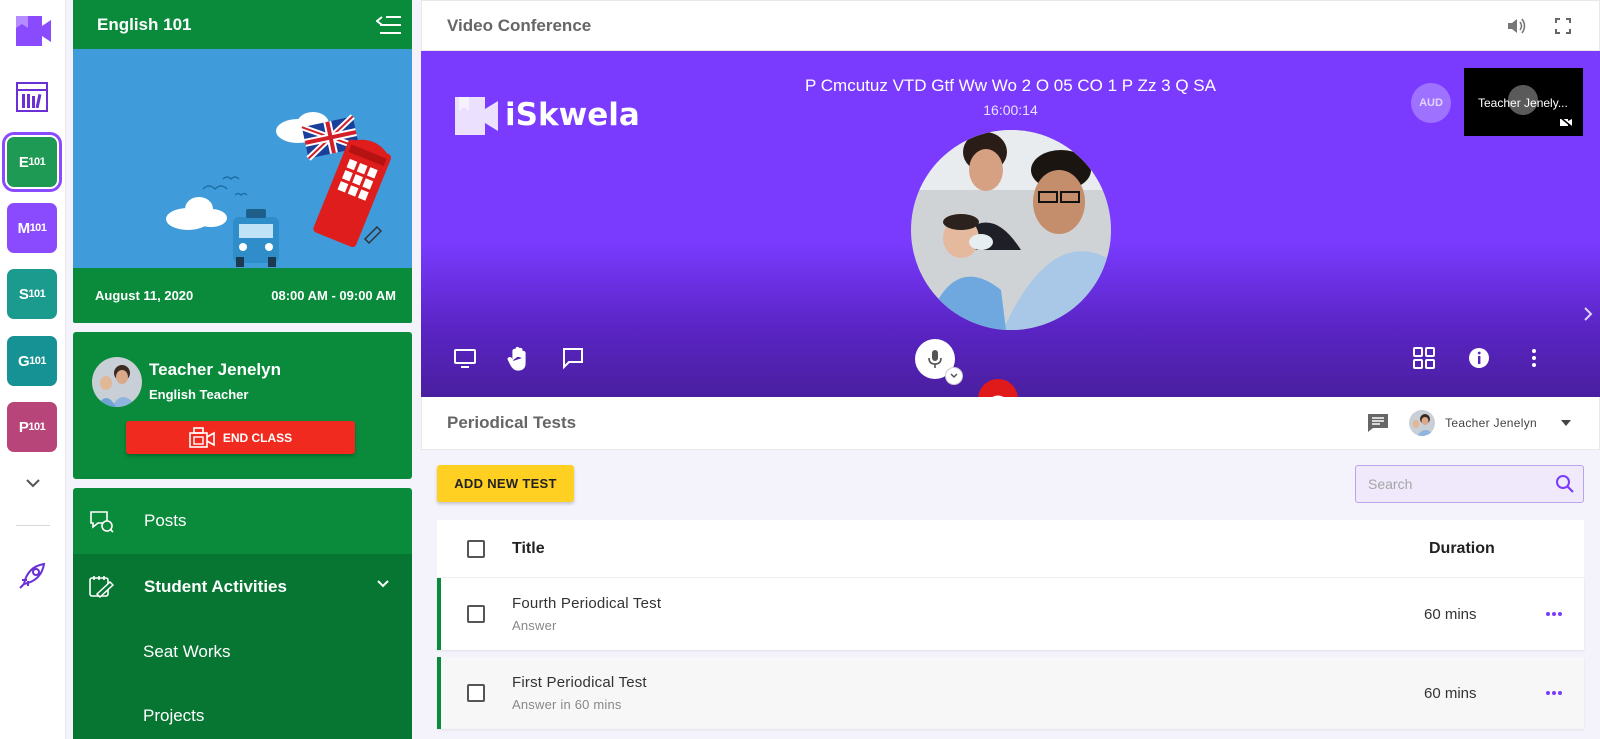 The width and height of the screenshot is (1600, 739). Describe the element at coordinates (512, 422) in the screenshot. I see `tests-title: Periodical Tests` at that location.